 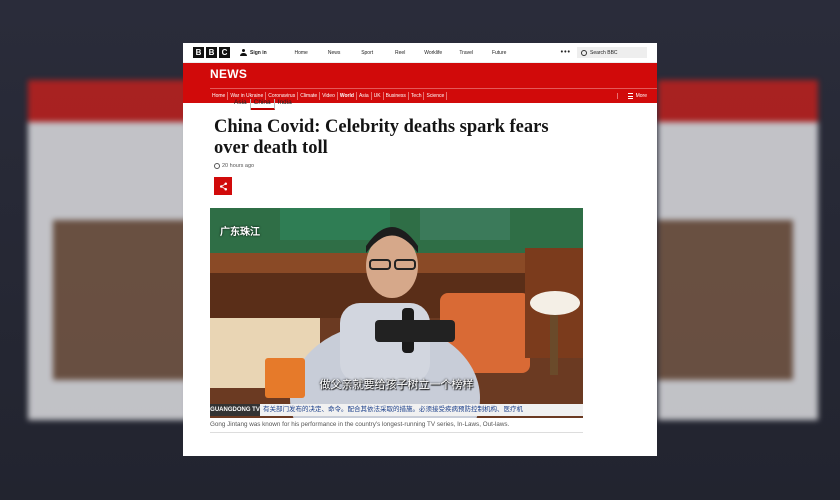 What do you see at coordinates (240, 232) in the screenshot?
I see `channel-logo: 广东珠江` at bounding box center [240, 232].